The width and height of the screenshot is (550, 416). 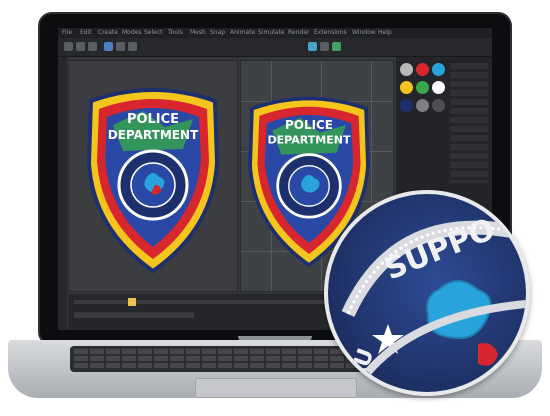 What do you see at coordinates (131, 32) in the screenshot?
I see `menu-modes: Modes` at bounding box center [131, 32].